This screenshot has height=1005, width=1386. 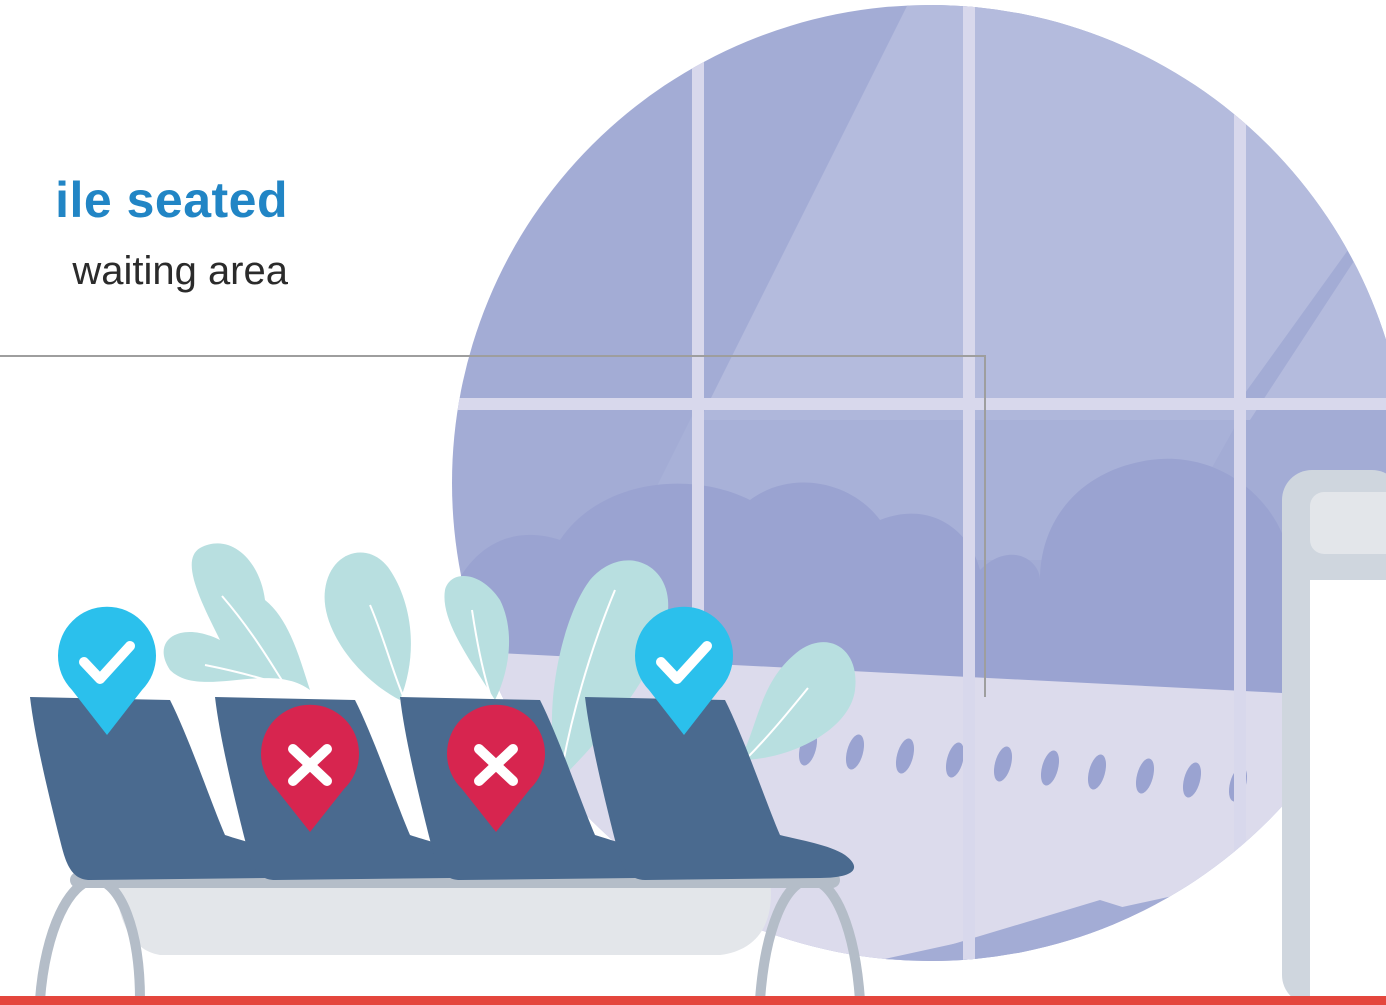 What do you see at coordinates (693, 1000) in the screenshot?
I see `floor-line` at bounding box center [693, 1000].